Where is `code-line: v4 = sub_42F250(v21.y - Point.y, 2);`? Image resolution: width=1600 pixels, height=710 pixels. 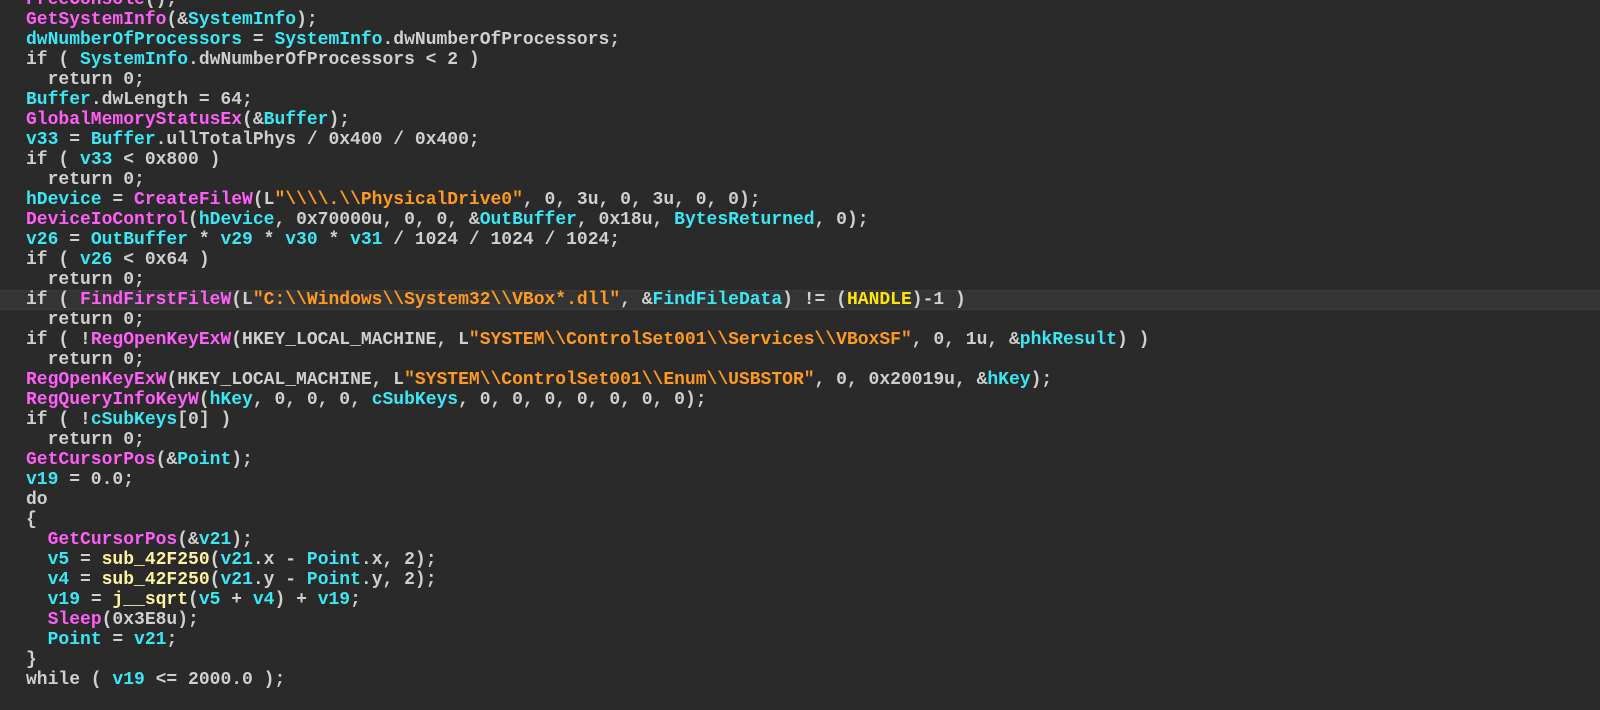 code-line: v4 = sub_42F250(v21.y - Point.y, 2); is located at coordinates (587, 580).